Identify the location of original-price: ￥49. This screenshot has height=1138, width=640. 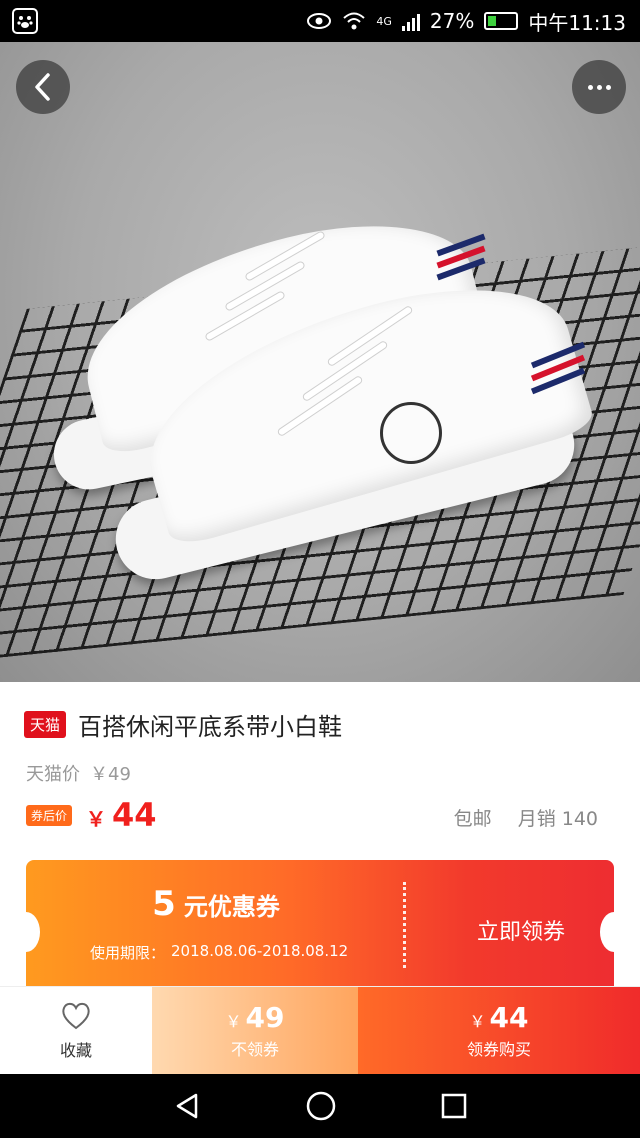
(110, 774).